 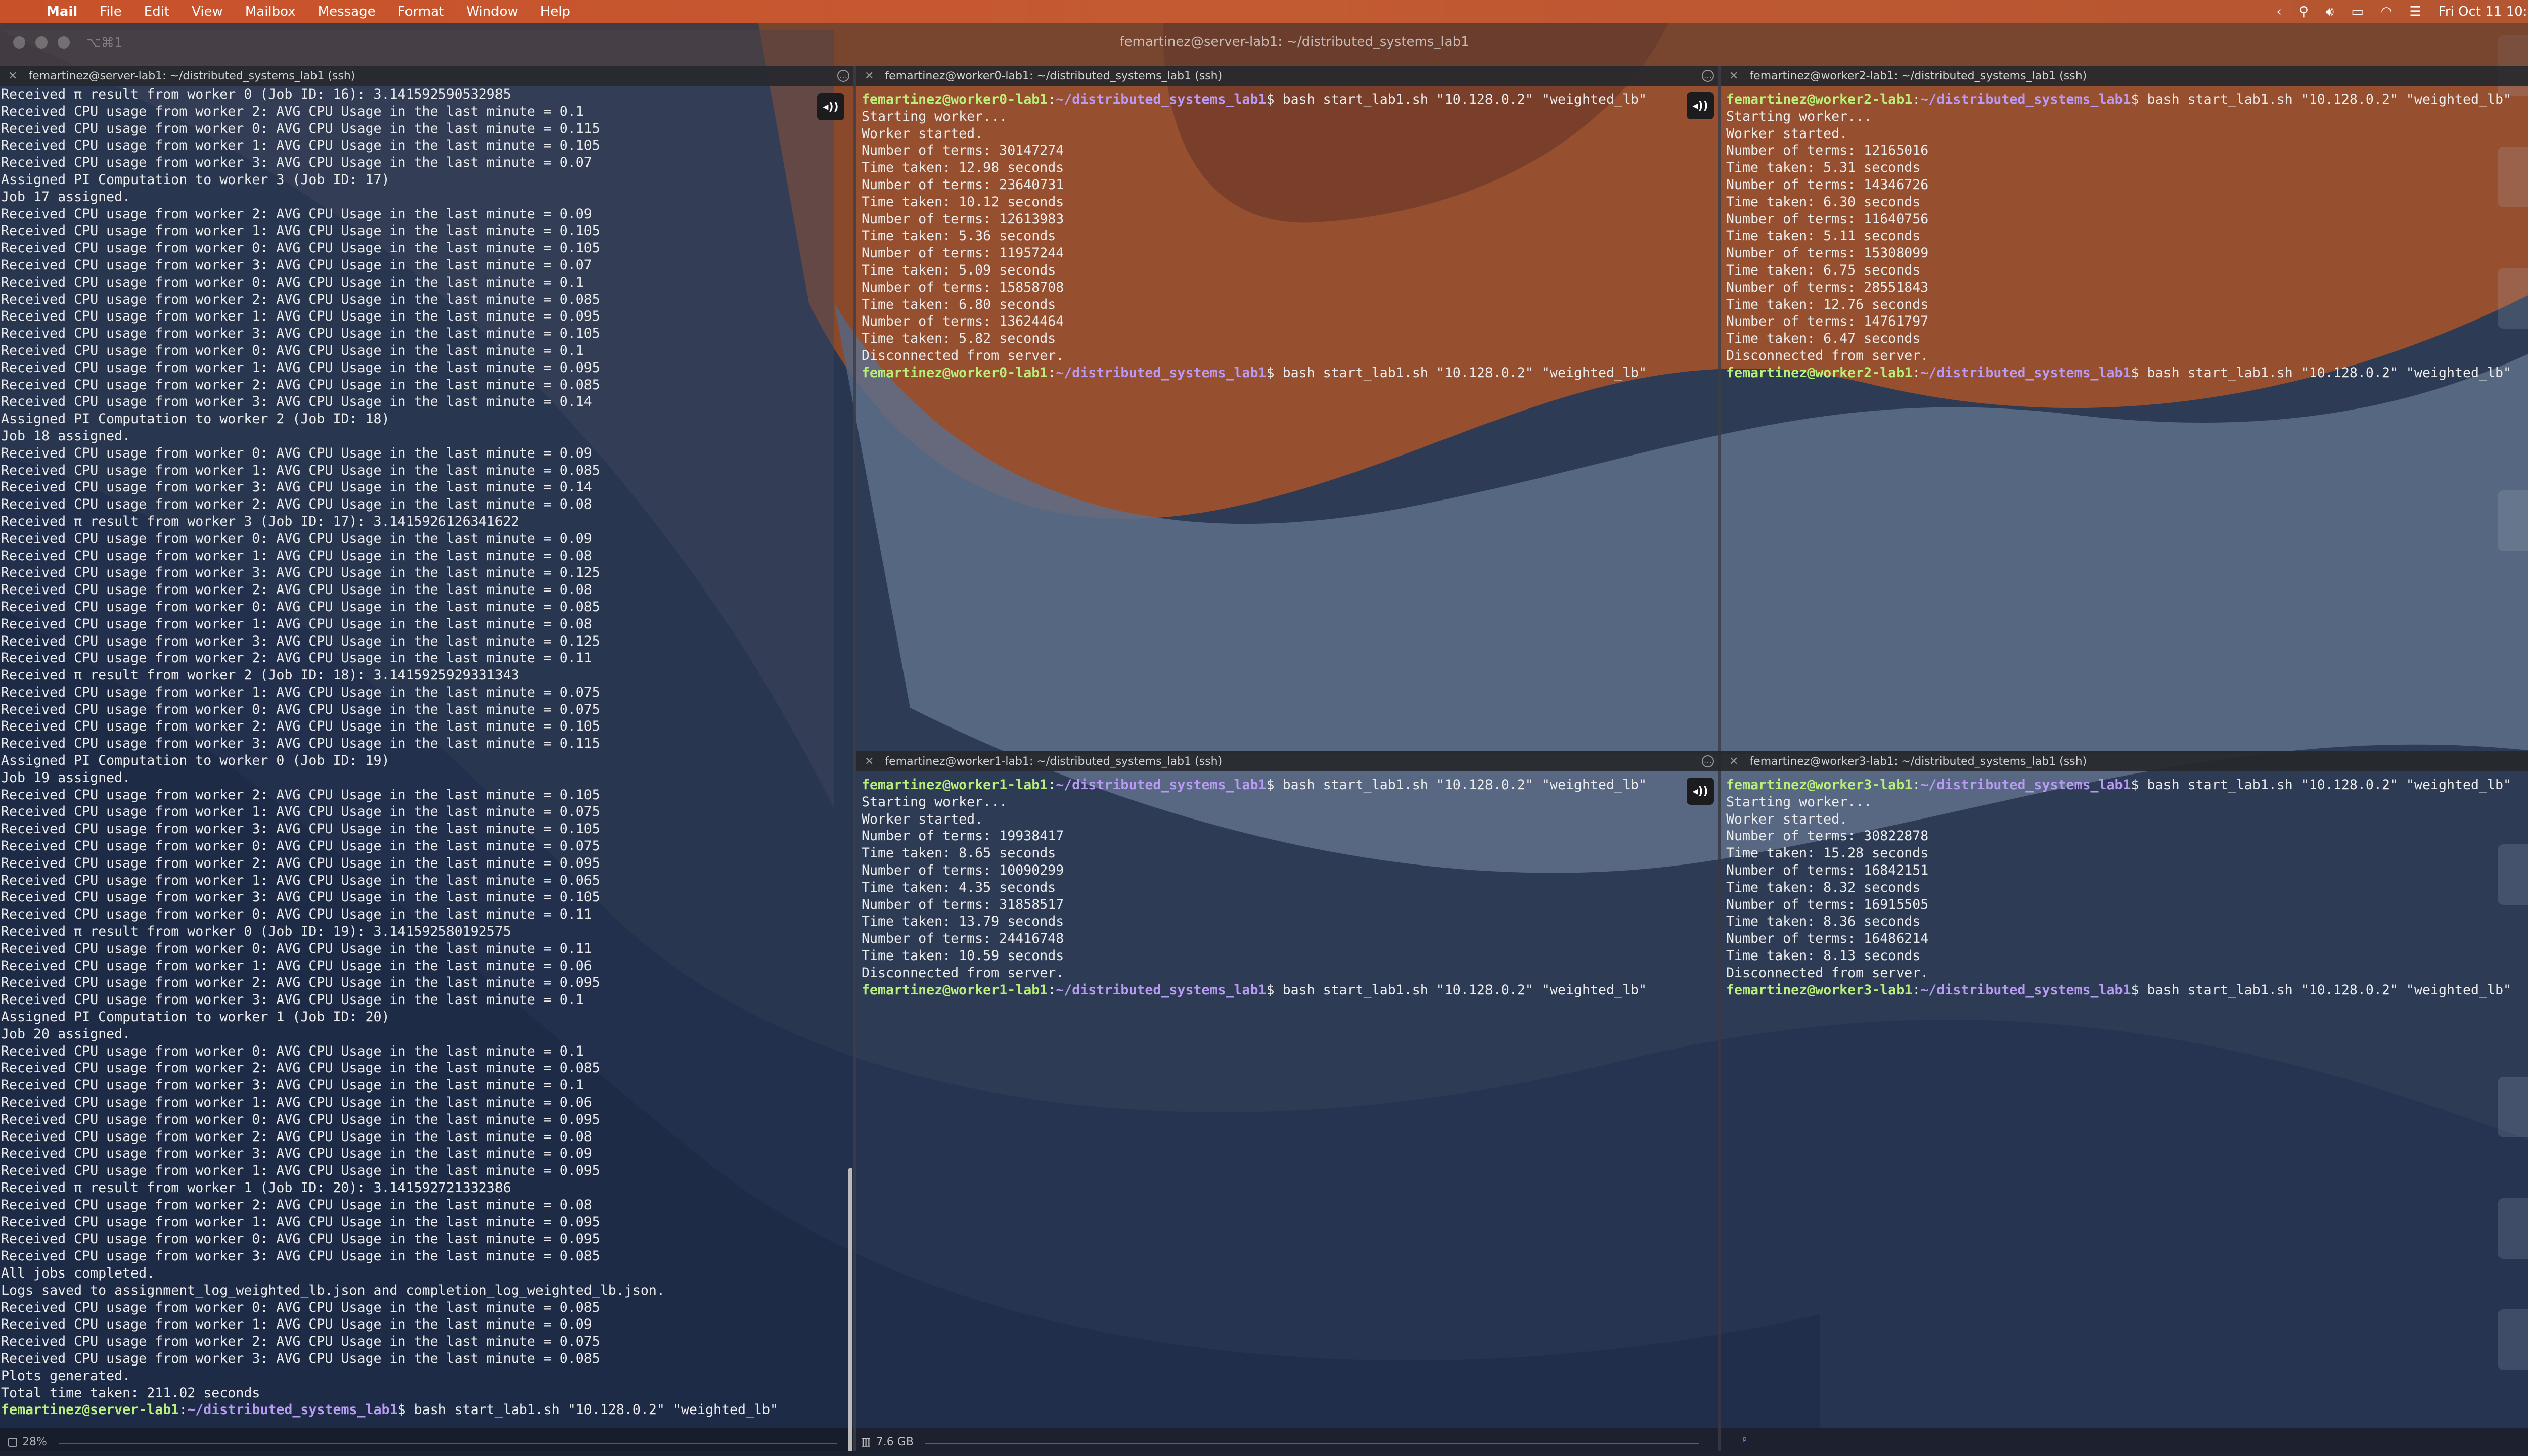 What do you see at coordinates (347, 11) in the screenshot?
I see `menu-message: Message` at bounding box center [347, 11].